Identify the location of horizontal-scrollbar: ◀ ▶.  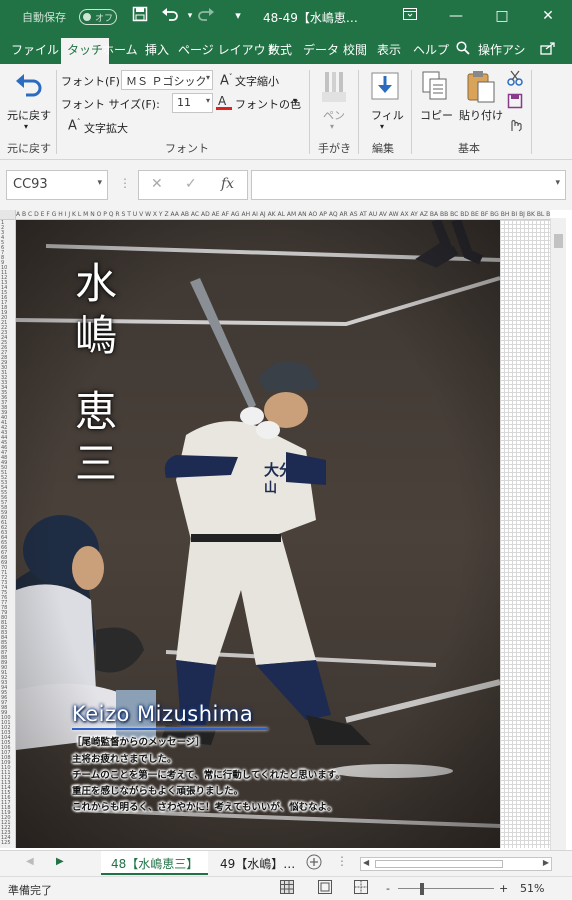
(456, 864).